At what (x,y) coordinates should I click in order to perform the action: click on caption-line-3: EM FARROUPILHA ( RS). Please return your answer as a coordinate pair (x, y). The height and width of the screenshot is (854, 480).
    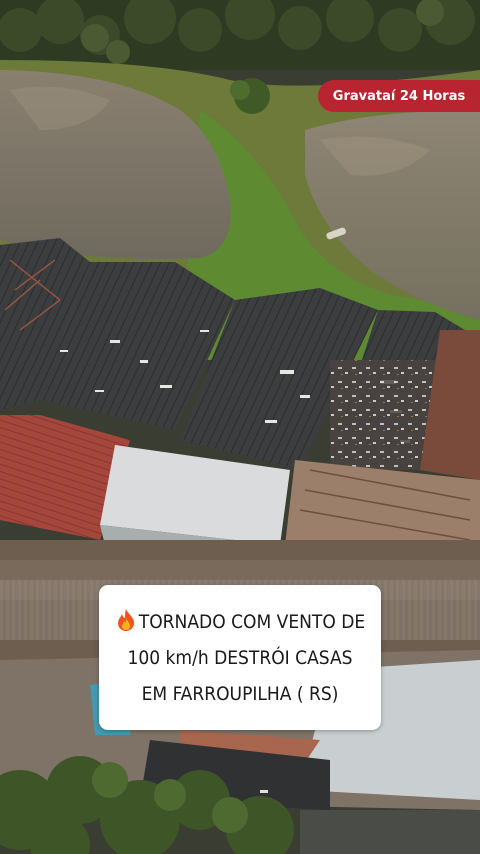
    Looking at the image, I should click on (240, 693).